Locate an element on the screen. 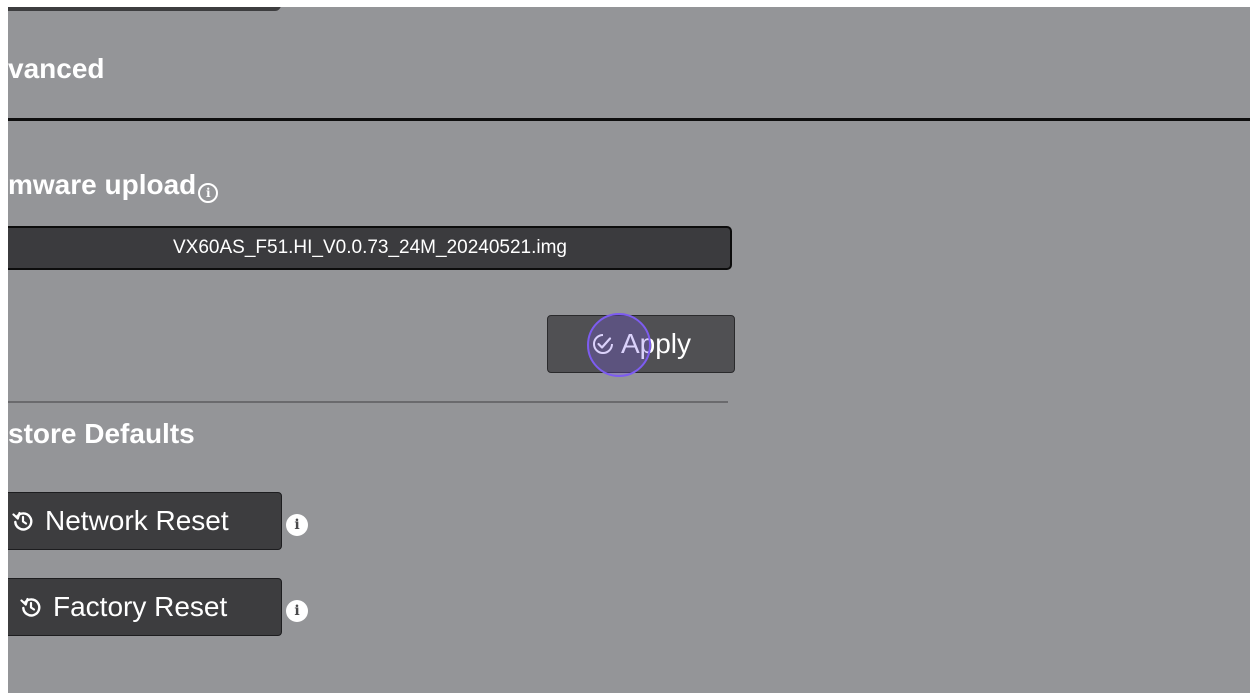 This screenshot has height=693, width=1250. network-reset-label: Network Reset is located at coordinates (137, 520).